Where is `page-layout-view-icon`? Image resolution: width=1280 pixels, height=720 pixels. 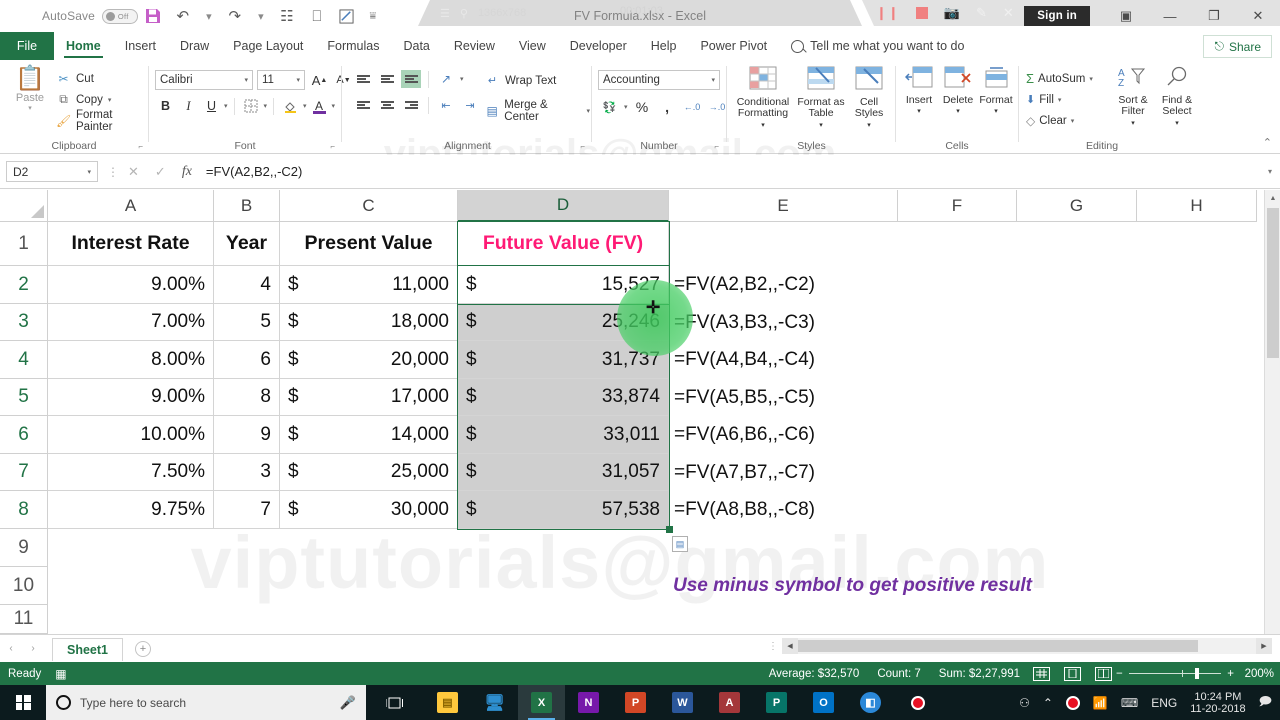 page-layout-view-icon is located at coordinates (1072, 673).